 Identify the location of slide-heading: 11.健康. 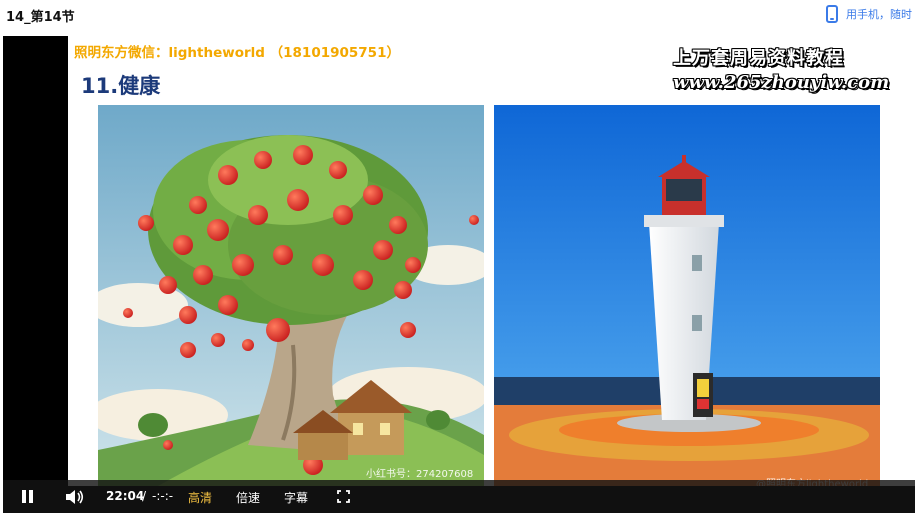
(121, 86).